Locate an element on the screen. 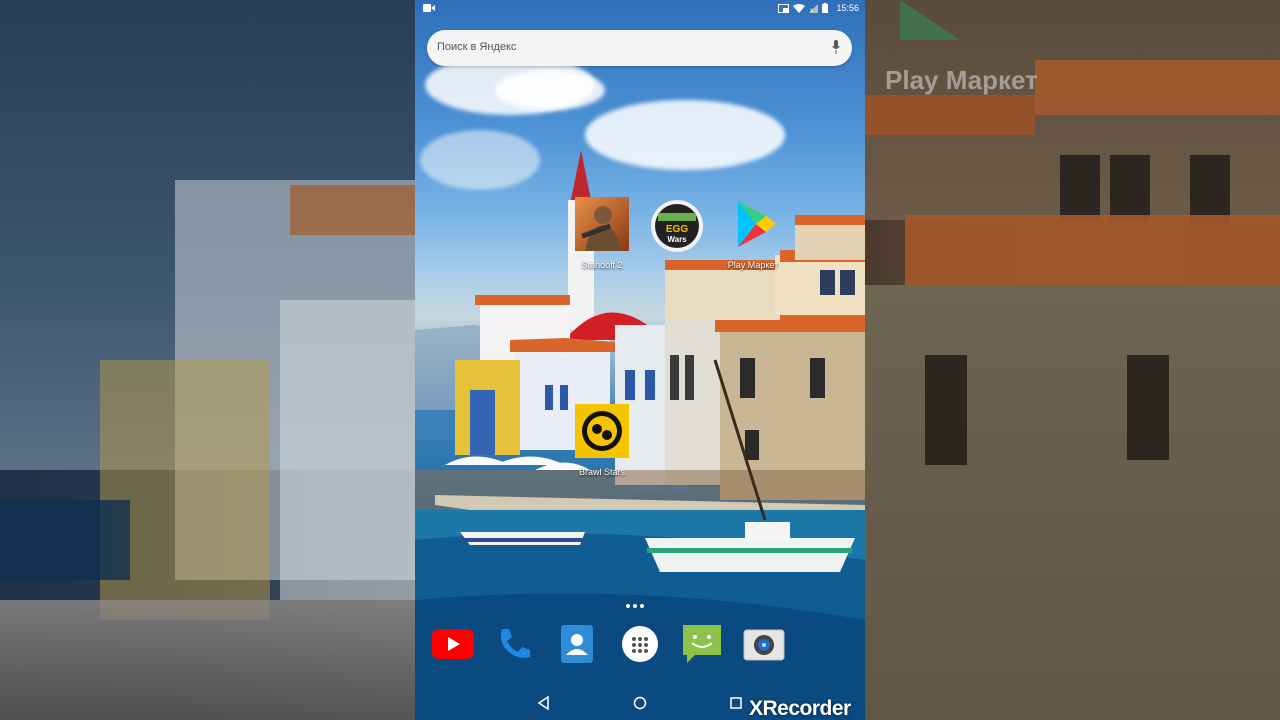 The height and width of the screenshot is (720, 1280). phone-icon is located at coordinates (515, 643).